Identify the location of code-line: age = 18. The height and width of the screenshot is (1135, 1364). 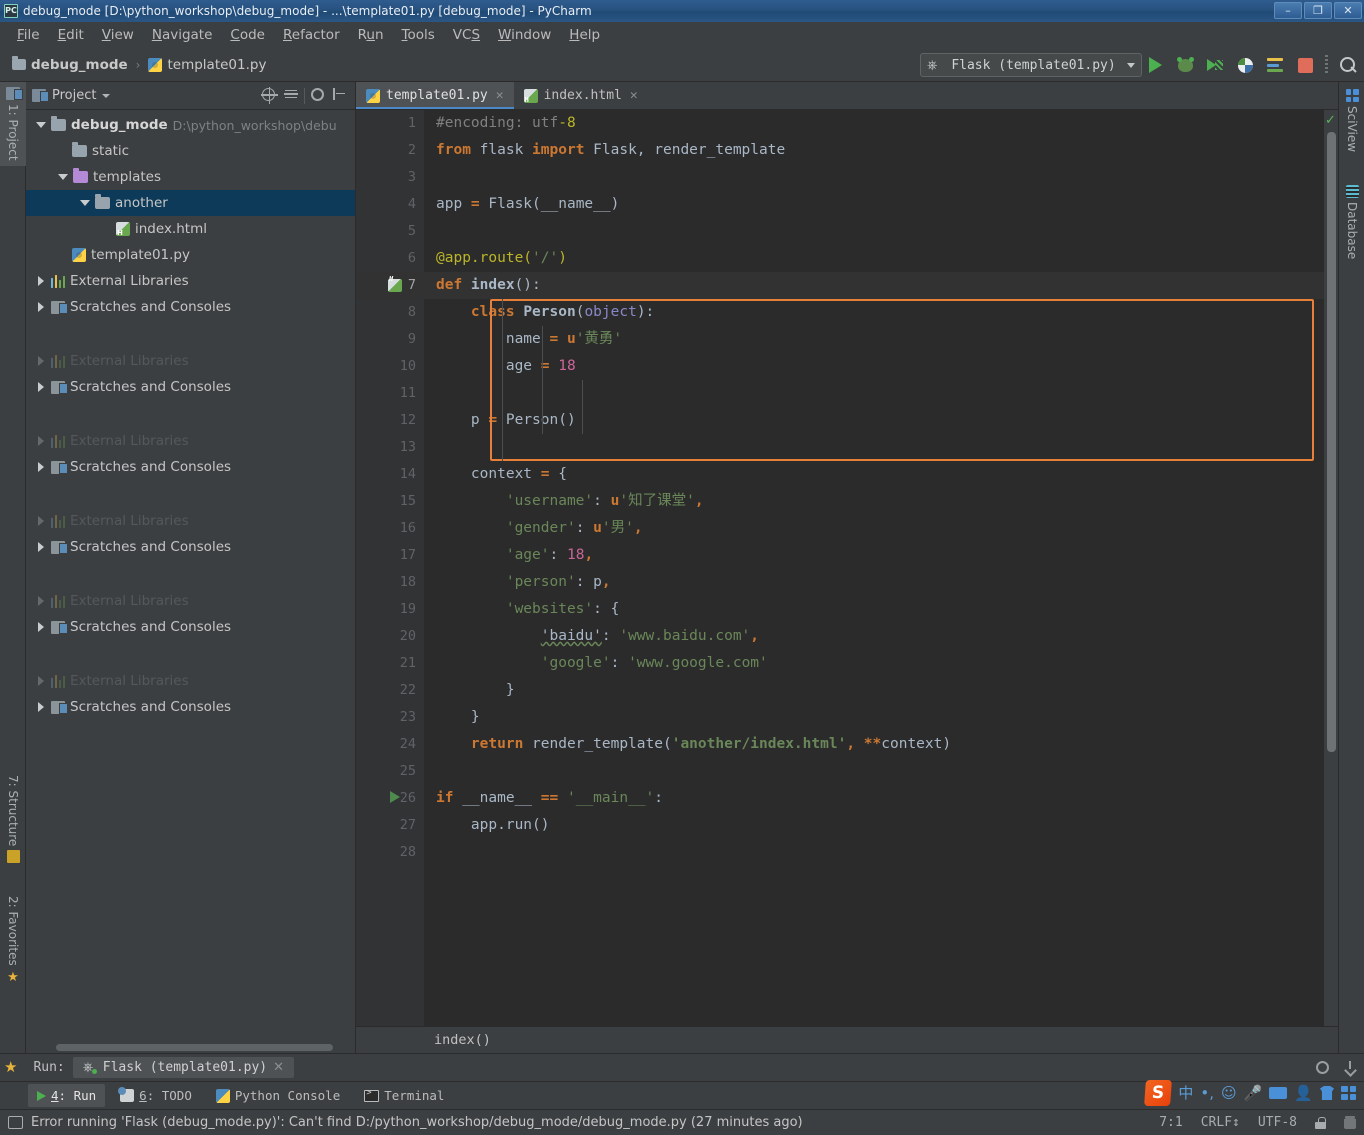
(874, 366).